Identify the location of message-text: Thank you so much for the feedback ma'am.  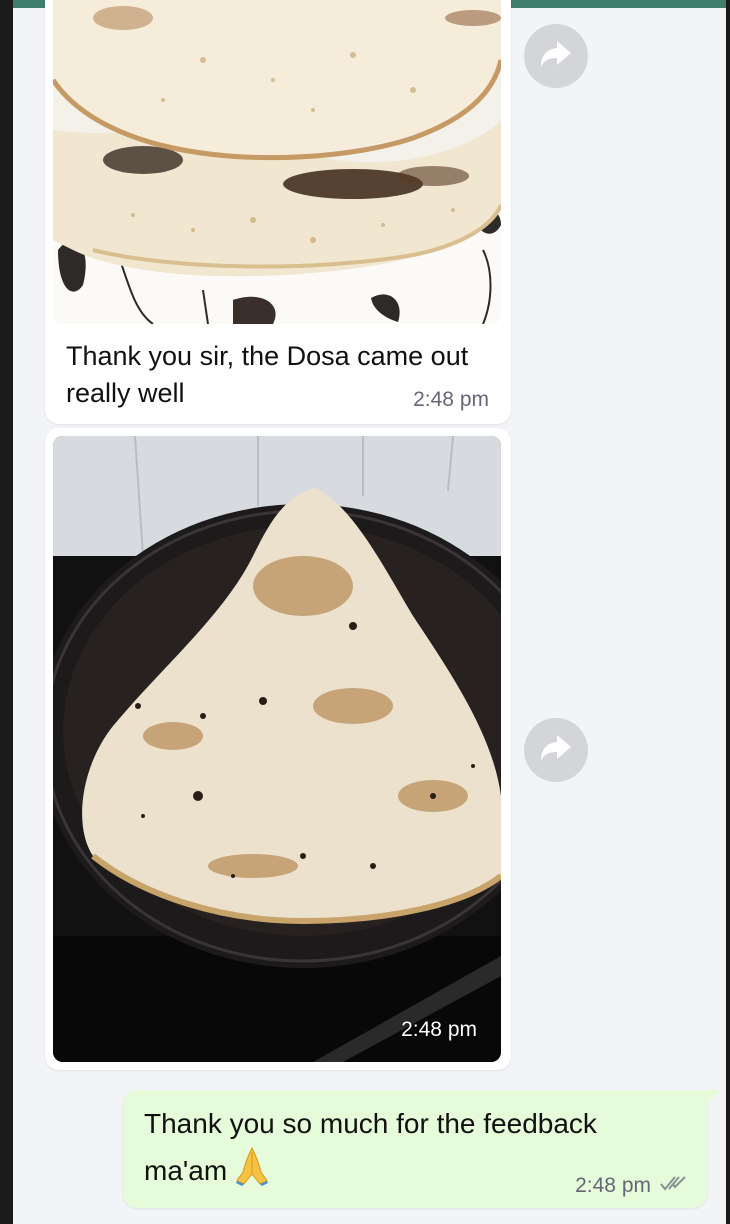
(370, 1147).